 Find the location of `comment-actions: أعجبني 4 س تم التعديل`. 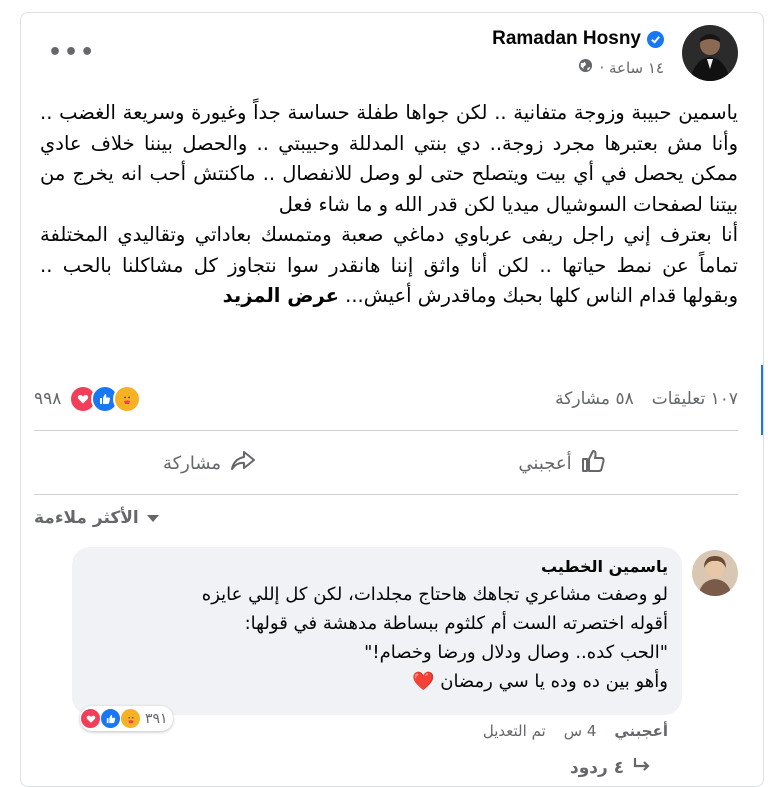

comment-actions: أعجبني 4 س تم التعديل is located at coordinates (575, 731).